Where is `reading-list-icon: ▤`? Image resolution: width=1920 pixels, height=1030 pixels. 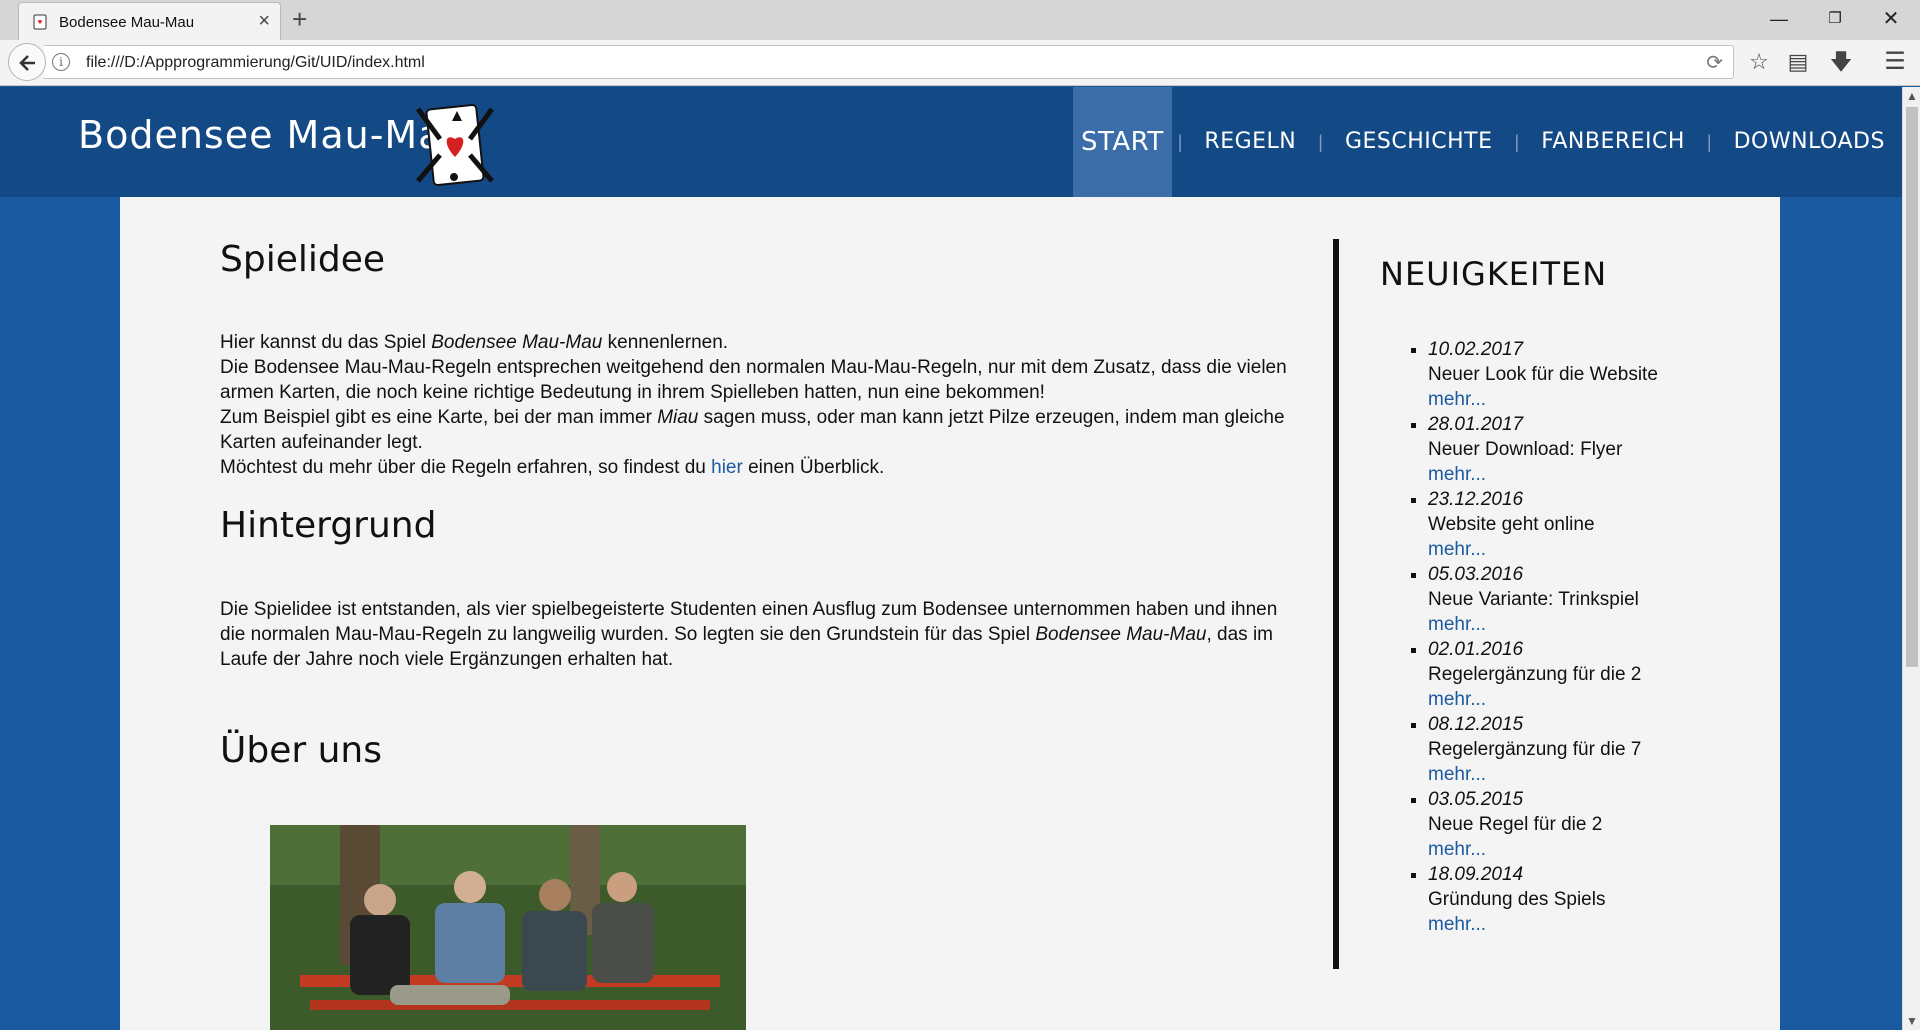 reading-list-icon: ▤ is located at coordinates (1798, 62).